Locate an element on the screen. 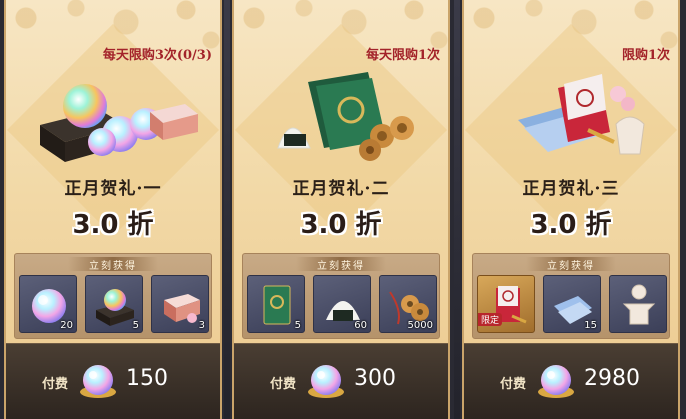 The image size is (686, 419). rewards-panel: 立刻获得 限定 15 is located at coordinates (571, 296).